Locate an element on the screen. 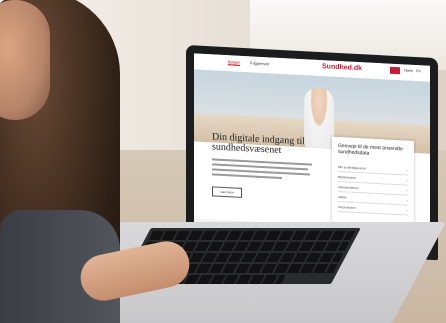 The image size is (446, 323). nav-link: EN is located at coordinates (418, 71).